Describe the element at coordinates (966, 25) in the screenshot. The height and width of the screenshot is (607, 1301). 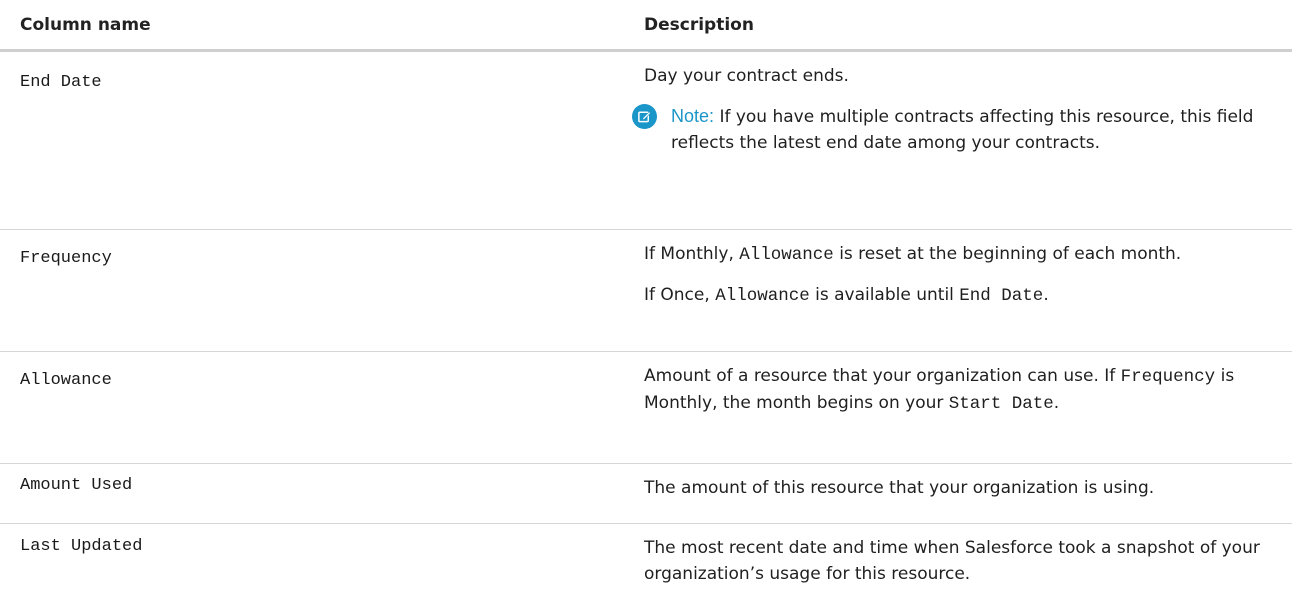
I see `description-header: Description` at that location.